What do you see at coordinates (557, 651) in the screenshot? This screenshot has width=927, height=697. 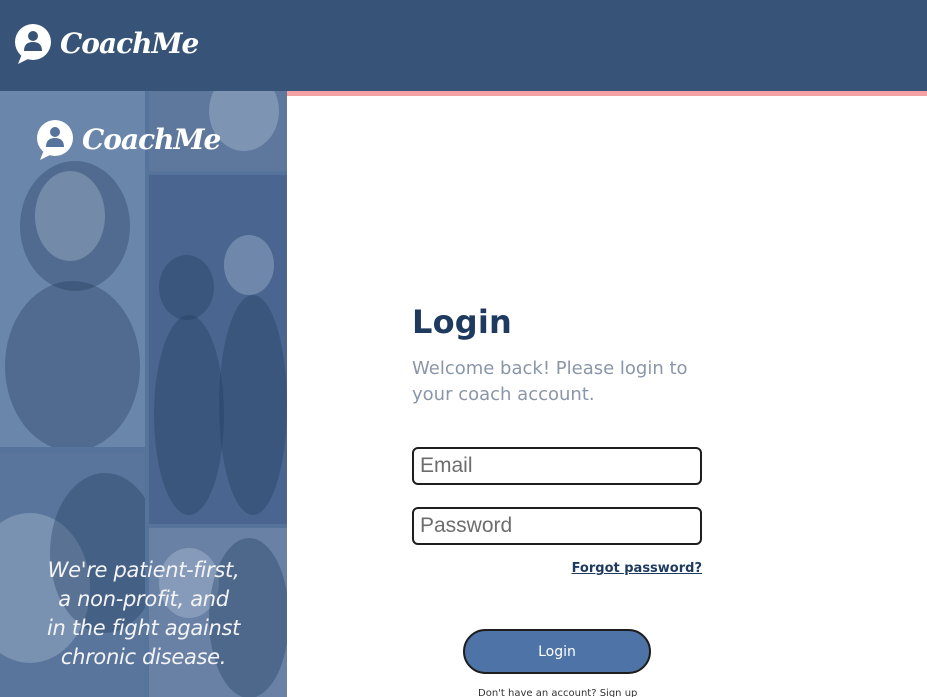 I see `login-button: Login` at bounding box center [557, 651].